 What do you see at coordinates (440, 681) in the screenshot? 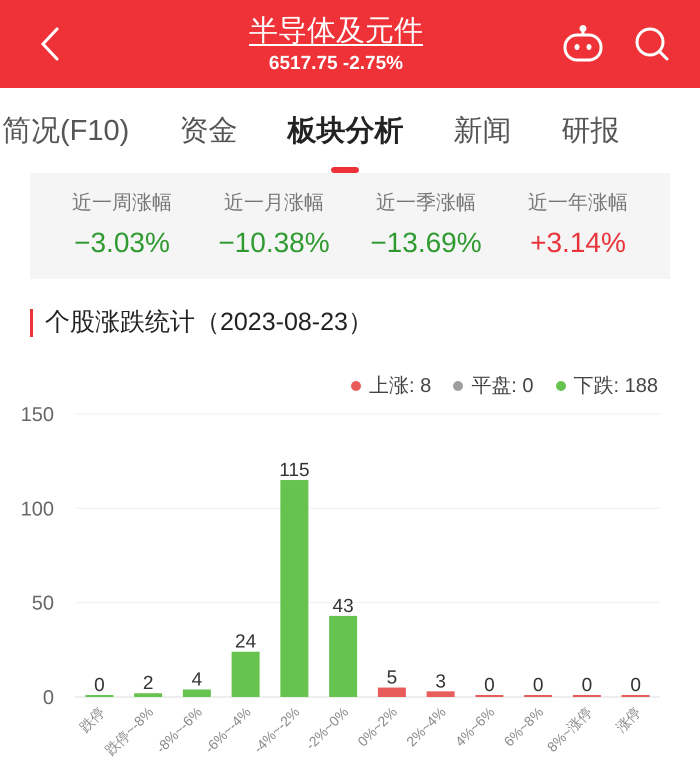
I see `bar-value-label: 3` at bounding box center [440, 681].